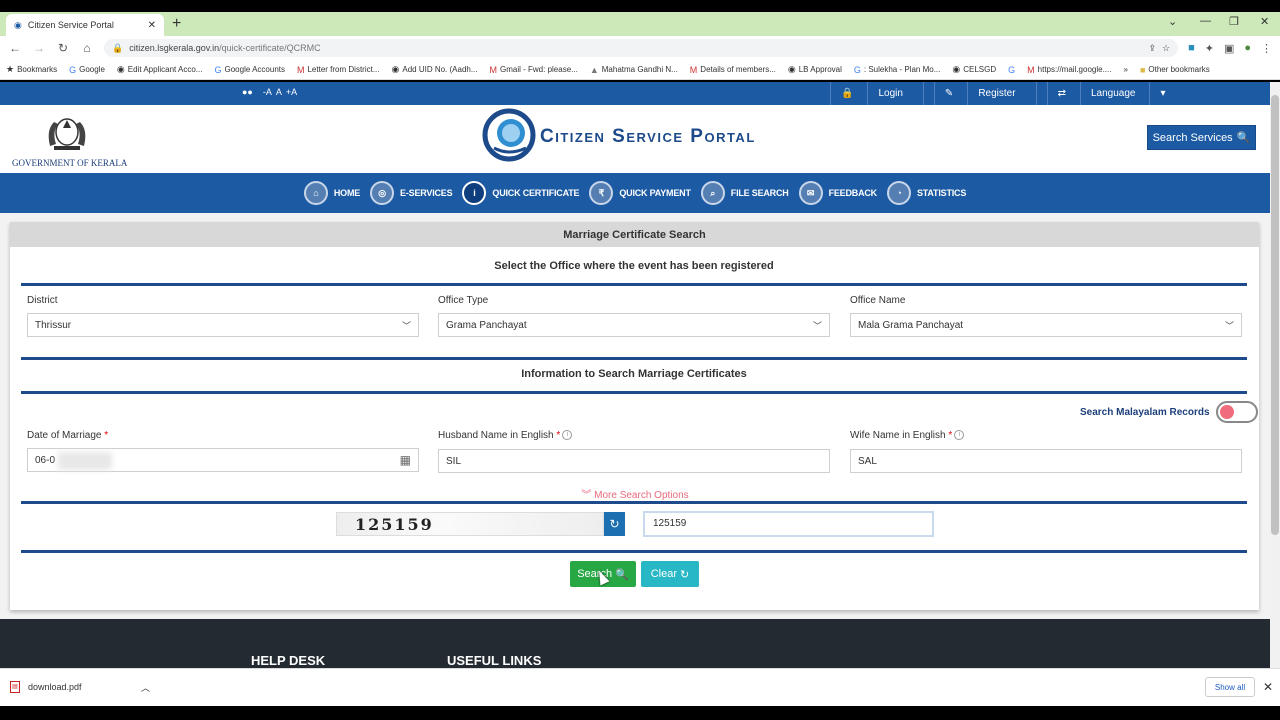 The height and width of the screenshot is (720, 1280). Describe the element at coordinates (1209, 48) in the screenshot. I see `puzzle-icon: ✦` at that location.